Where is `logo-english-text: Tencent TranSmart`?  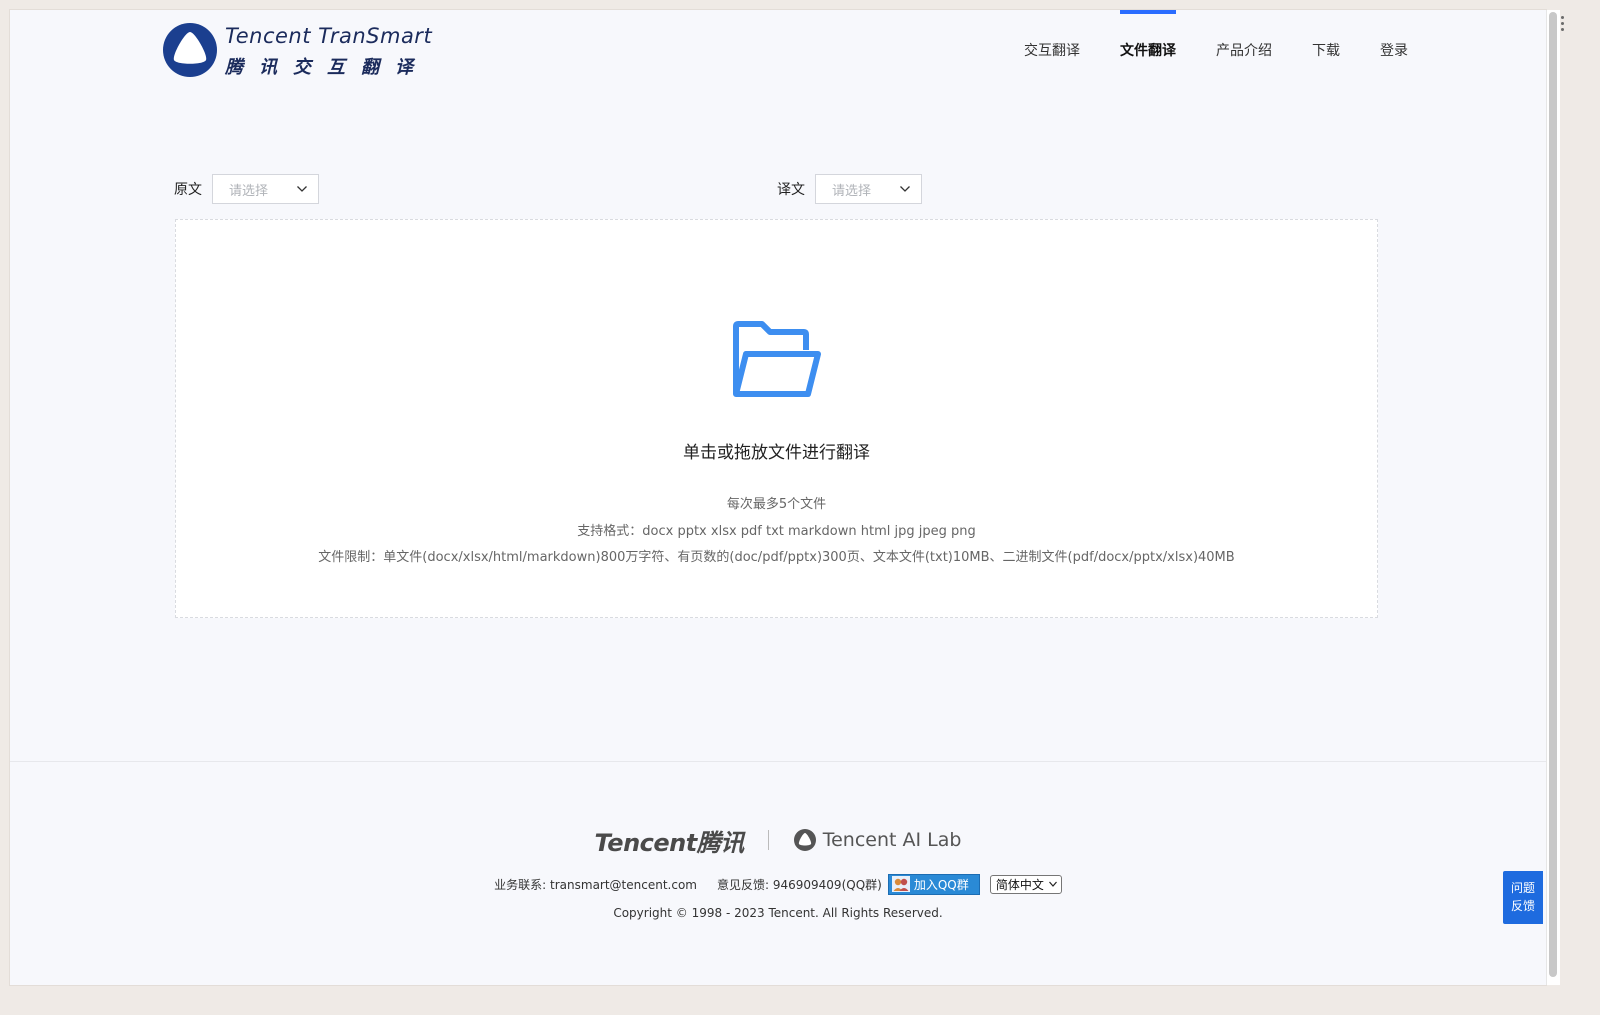 logo-english-text: Tencent TranSmart is located at coordinates (329, 36).